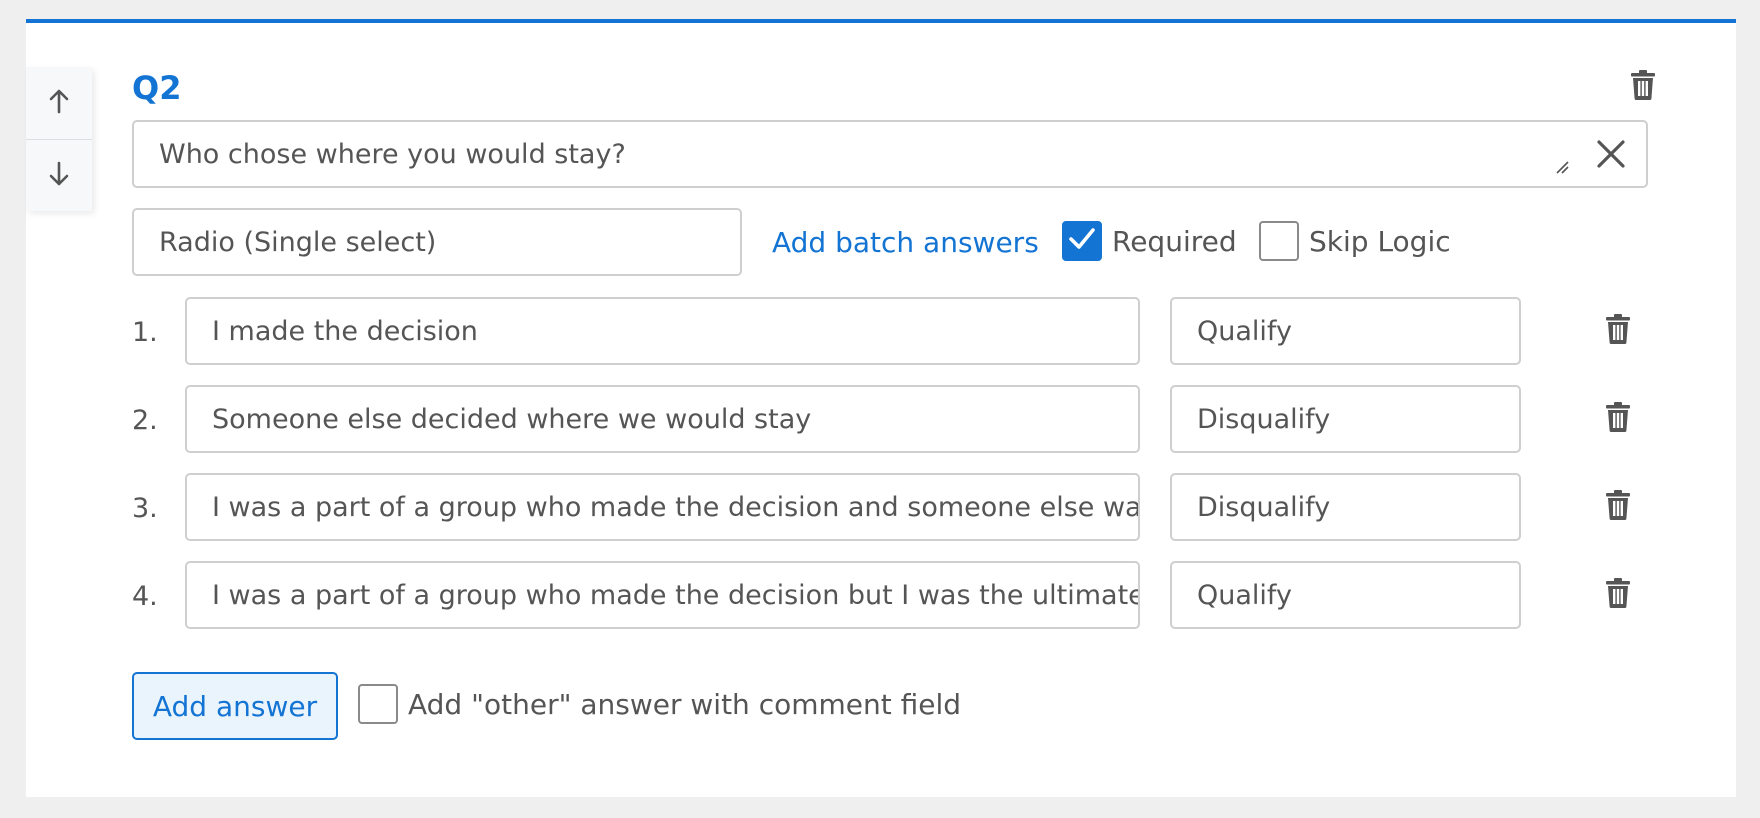 The height and width of the screenshot is (818, 1760). Describe the element at coordinates (145, 508) in the screenshot. I see `answer-number: 3.` at that location.